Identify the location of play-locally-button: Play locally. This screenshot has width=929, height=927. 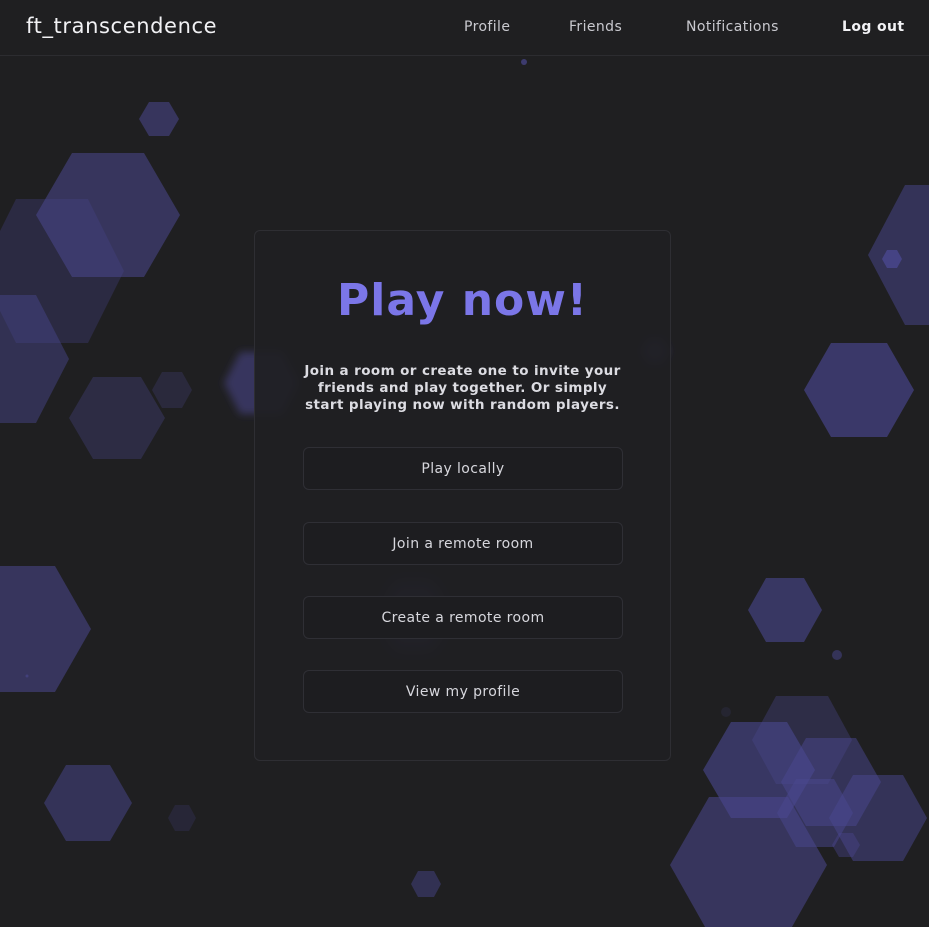
(463, 468).